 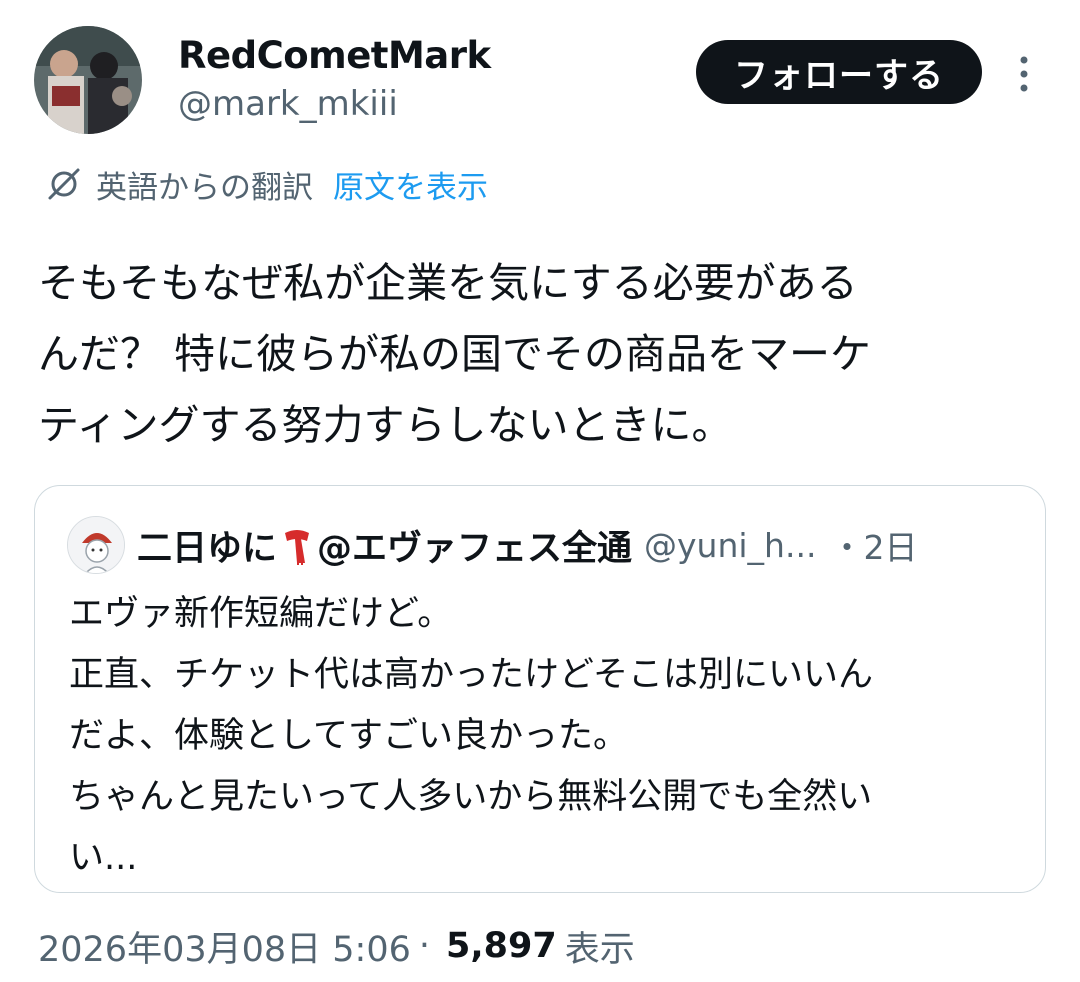 I want to click on quote-author-name-suffix: @エヴァフェス全通, so click(x=474, y=545).